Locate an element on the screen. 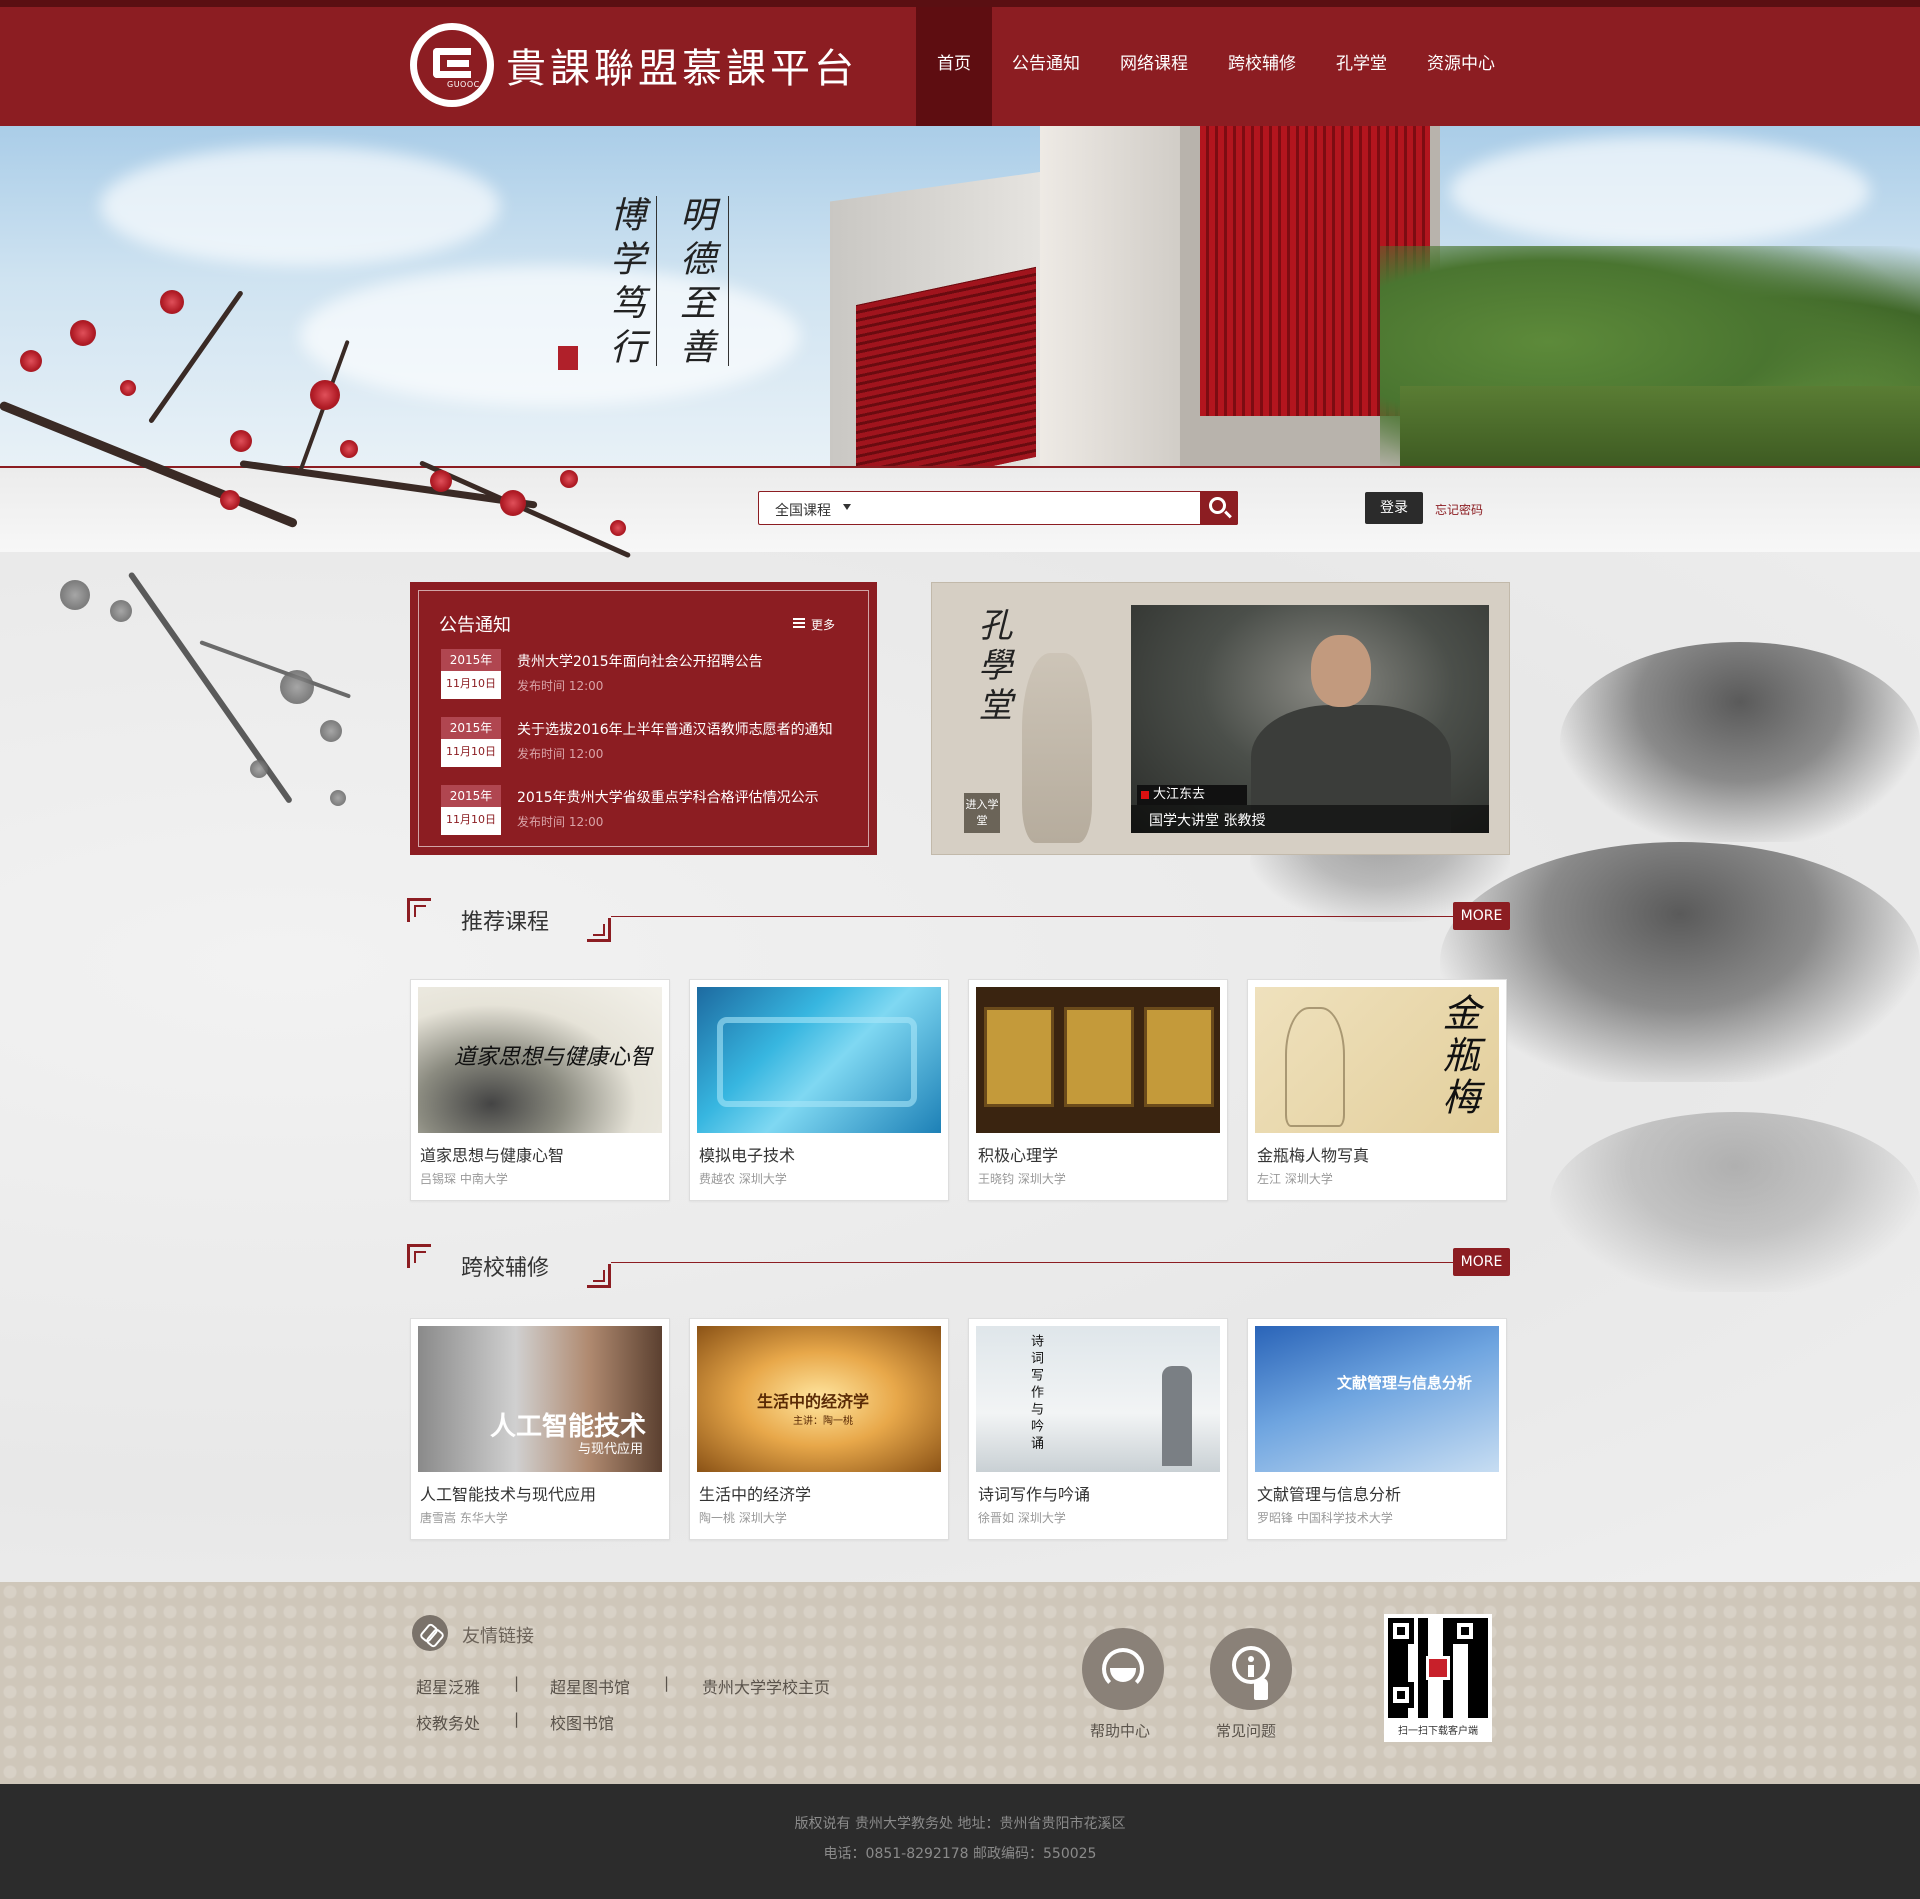 This screenshot has width=1920, height=1899. course-title: 人工智能技术与现代应用 is located at coordinates (508, 1493).